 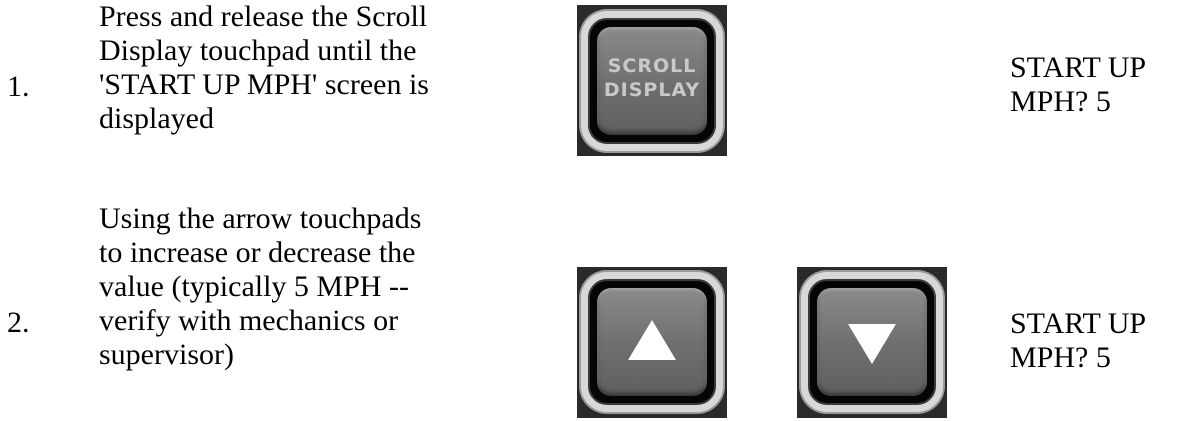 I want to click on up-arrow-key-icon, so click(x=652, y=342).